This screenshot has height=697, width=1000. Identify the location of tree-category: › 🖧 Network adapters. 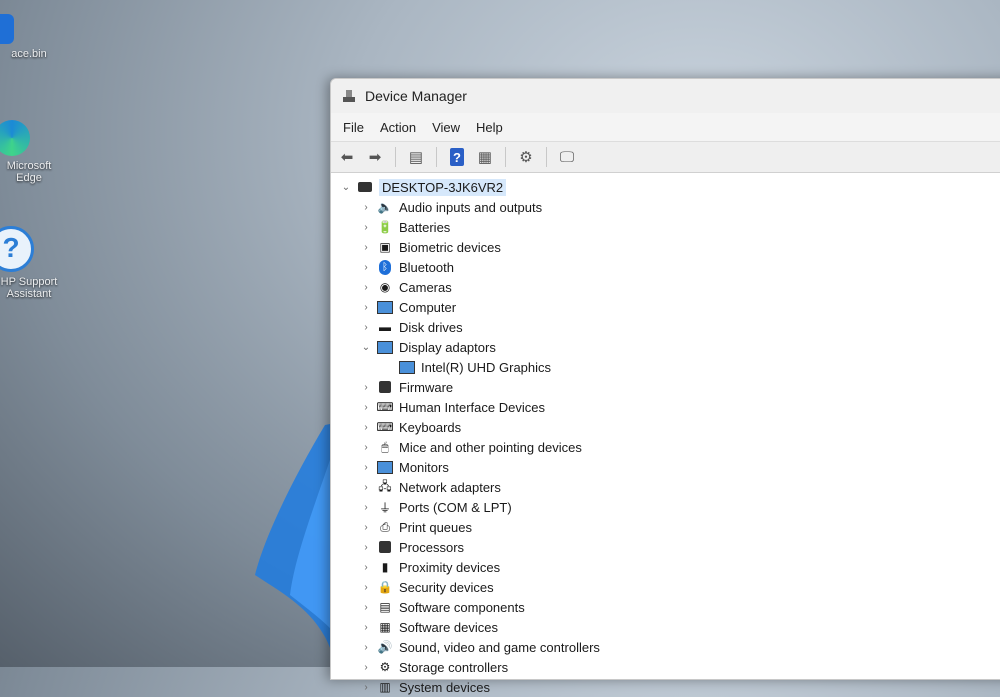
(665, 487).